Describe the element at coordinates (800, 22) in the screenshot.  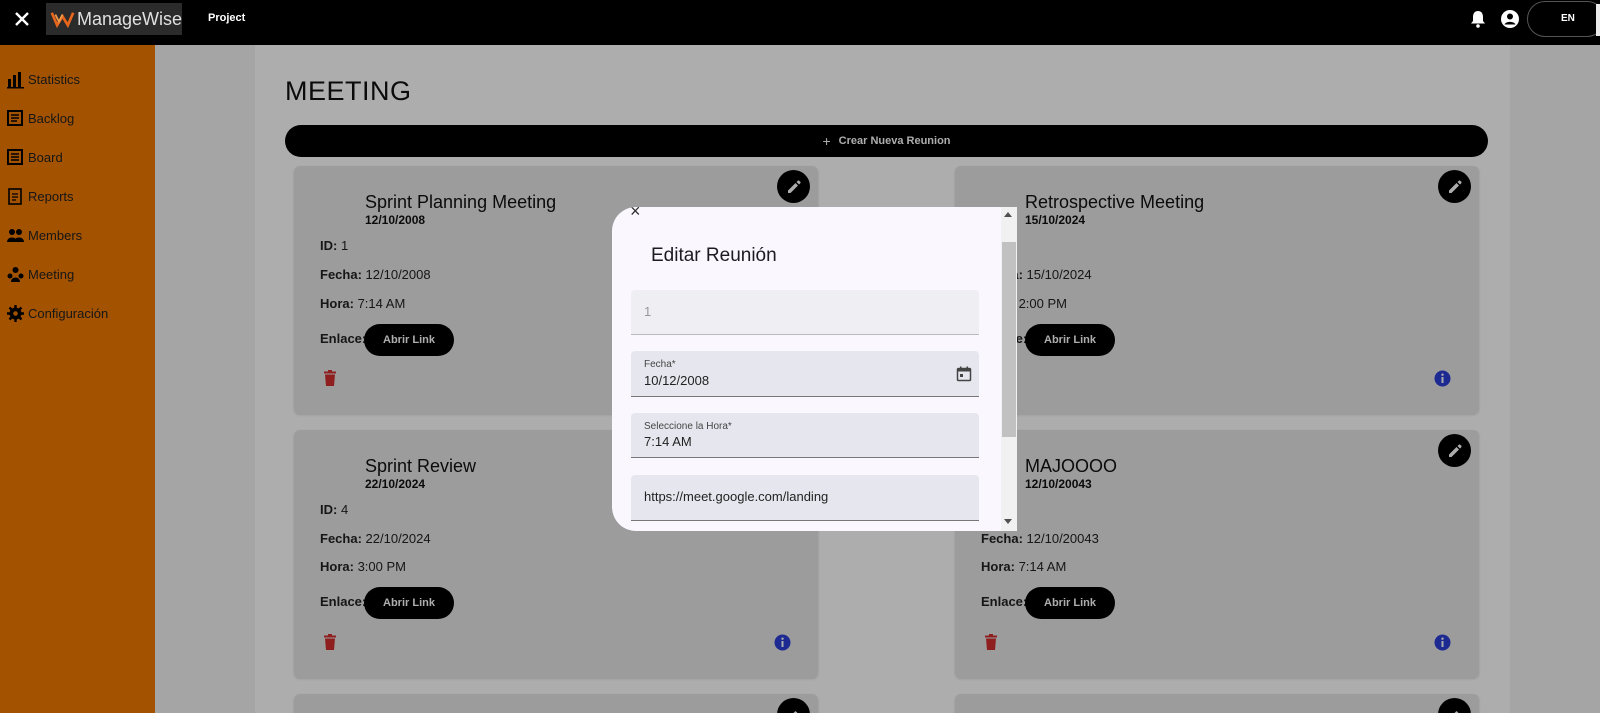
I see `top-bar: ManageWise Project EN` at that location.